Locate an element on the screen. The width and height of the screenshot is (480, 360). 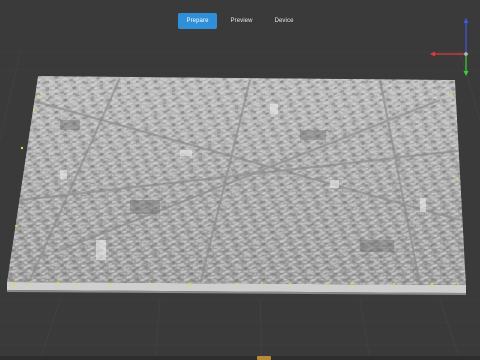
z-axis-arrow is located at coordinates (466, 20).